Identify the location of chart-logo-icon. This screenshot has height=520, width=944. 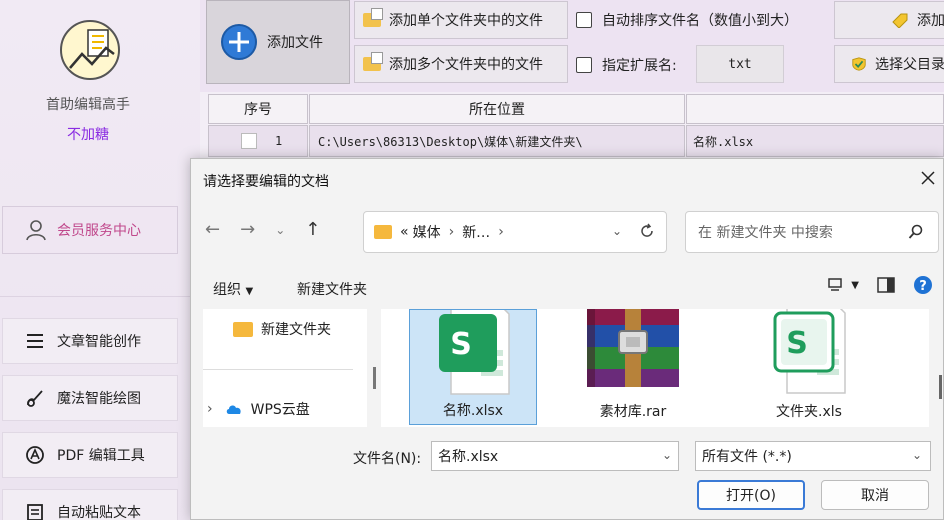
(92, 49).